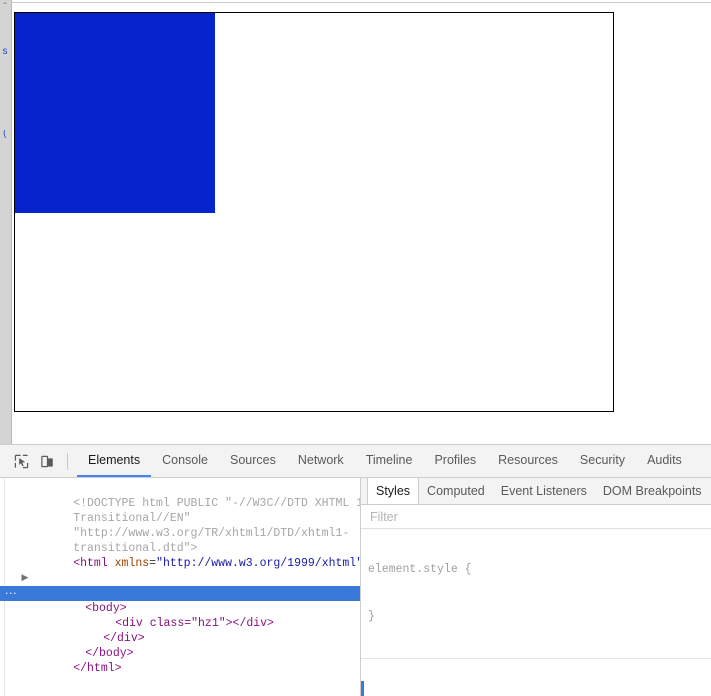  Describe the element at coordinates (456, 491) in the screenshot. I see `tab-computed: Computed` at that location.